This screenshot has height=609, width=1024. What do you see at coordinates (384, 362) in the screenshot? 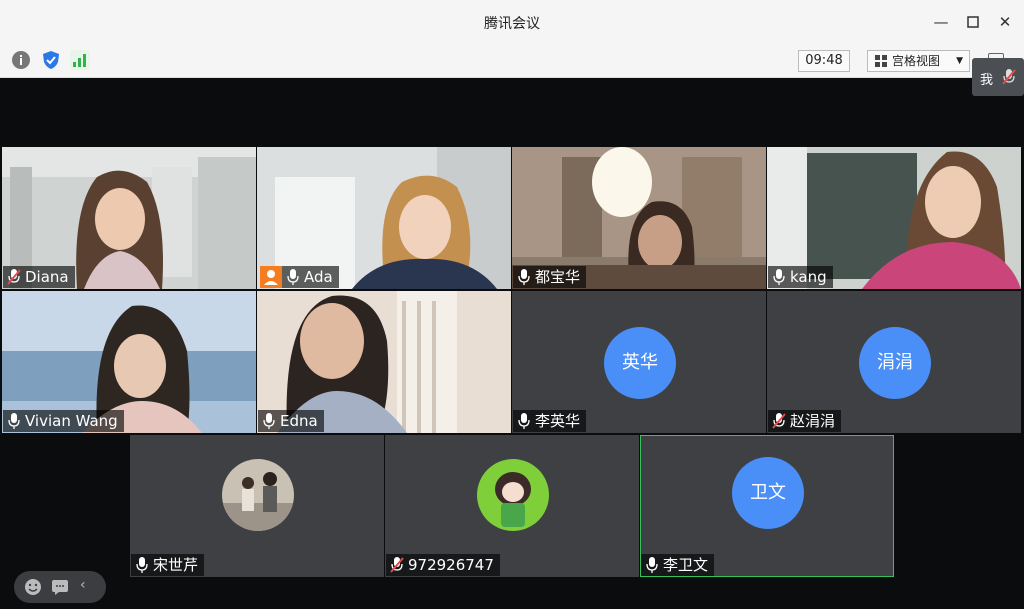
I see `video-tile: Edna` at bounding box center [384, 362].